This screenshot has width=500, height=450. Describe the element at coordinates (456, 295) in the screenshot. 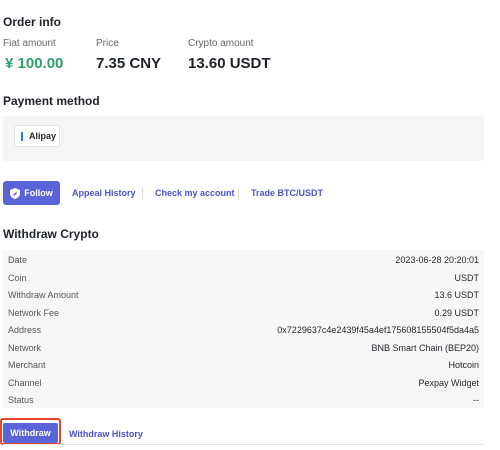

I see `row-value-withdraw-amount: 13.6 USDT` at that location.